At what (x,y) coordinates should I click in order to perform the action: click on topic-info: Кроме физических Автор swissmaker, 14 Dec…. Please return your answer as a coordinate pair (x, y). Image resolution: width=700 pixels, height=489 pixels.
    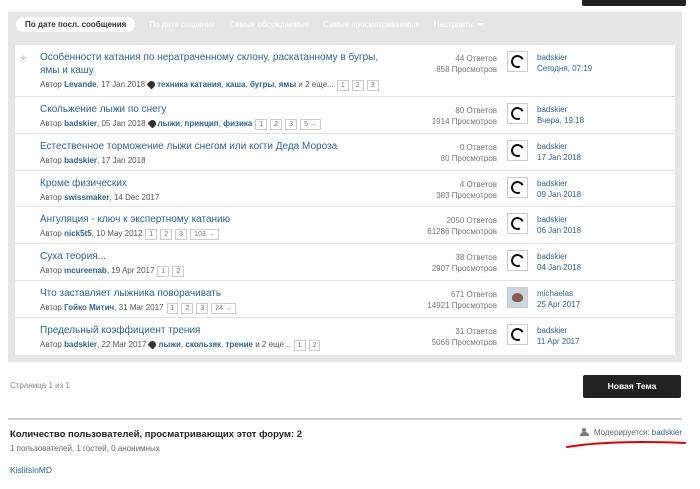
    Looking at the image, I should click on (210, 190).